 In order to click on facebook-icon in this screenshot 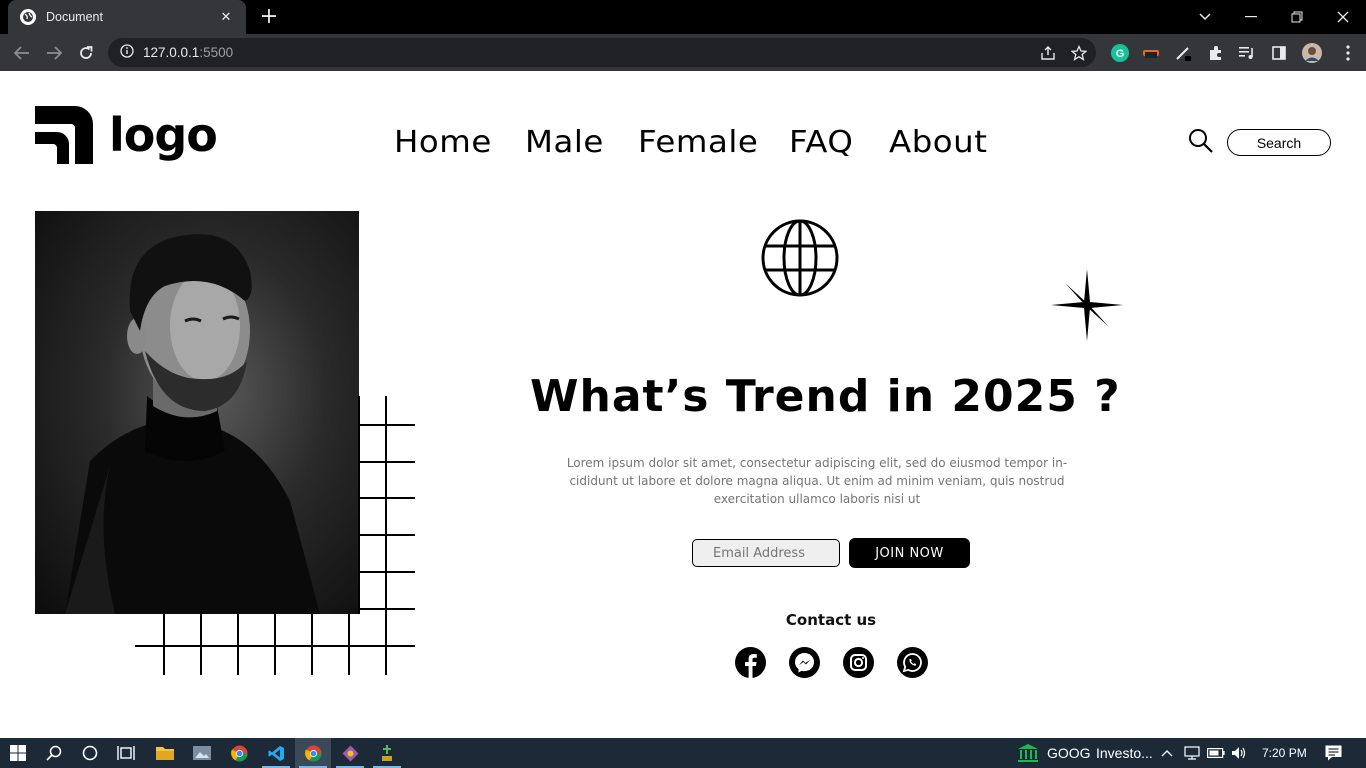, I will do `click(750, 662)`.